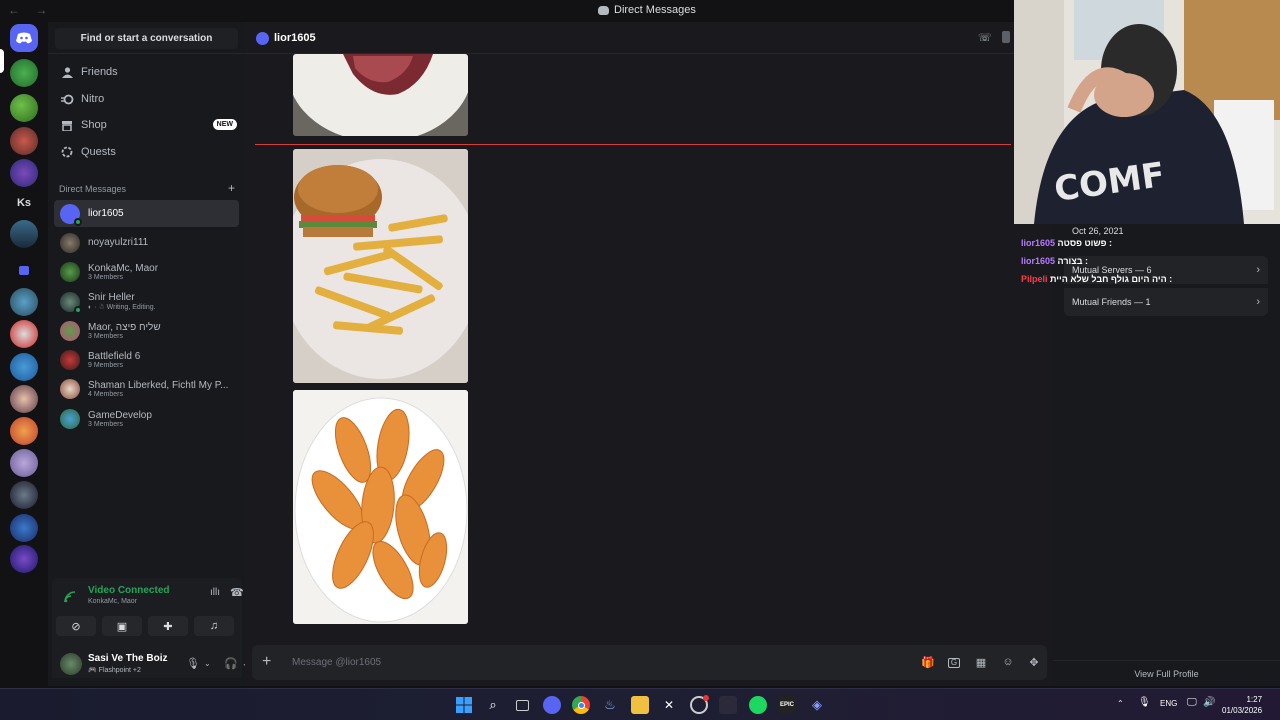 This screenshot has height=720, width=1280. Describe the element at coordinates (207, 663) in the screenshot. I see `chevron-down-icon: ⌄` at that location.